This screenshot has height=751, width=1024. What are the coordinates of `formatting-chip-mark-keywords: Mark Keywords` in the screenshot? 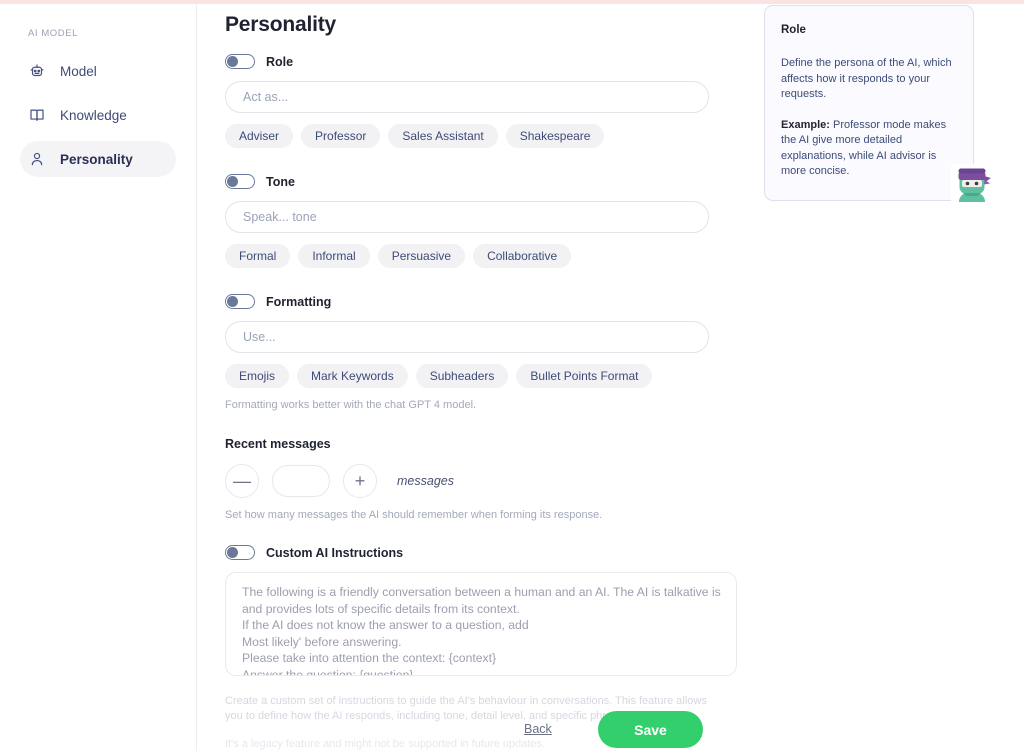 It's located at (352, 376).